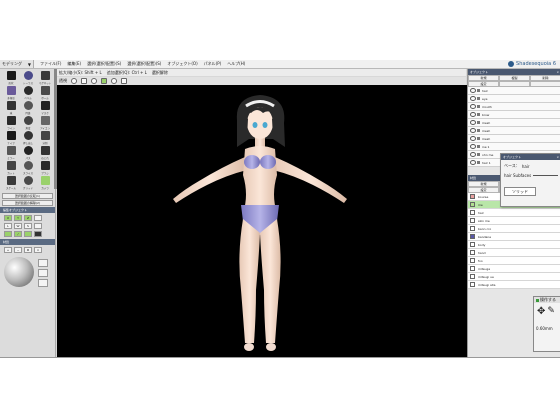 The image size is (560, 420). Describe the element at coordinates (18, 226) in the screenshot. I see `world-button: W` at that location.